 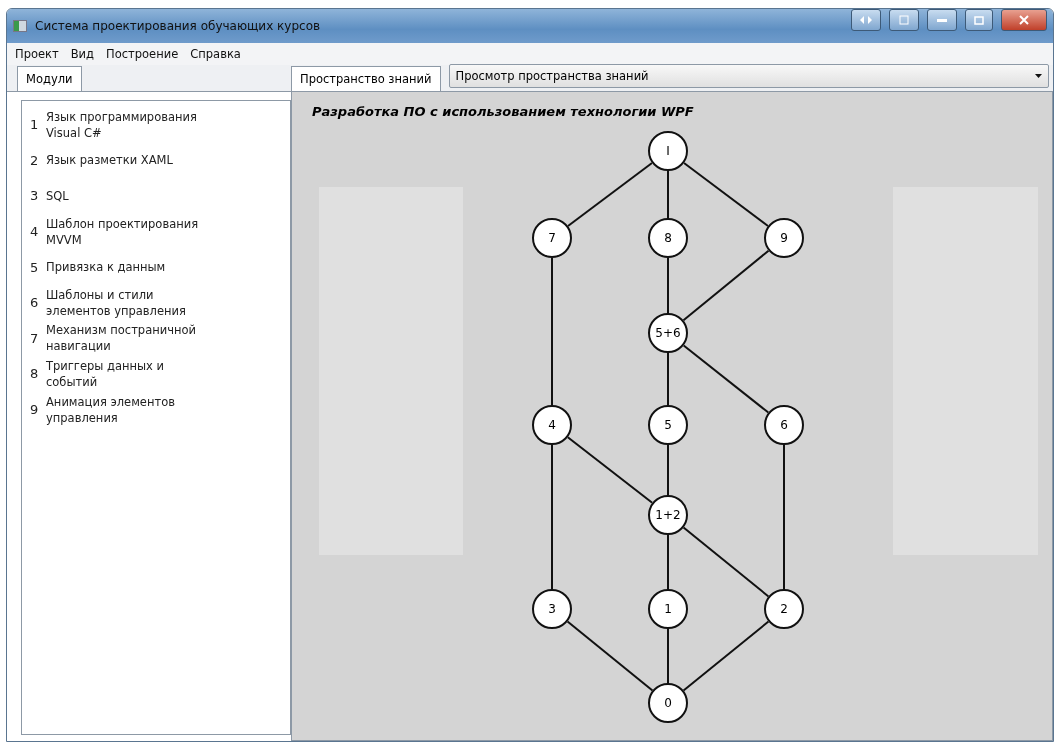 What do you see at coordinates (34, 303) in the screenshot?
I see `module-number: 6` at bounding box center [34, 303].